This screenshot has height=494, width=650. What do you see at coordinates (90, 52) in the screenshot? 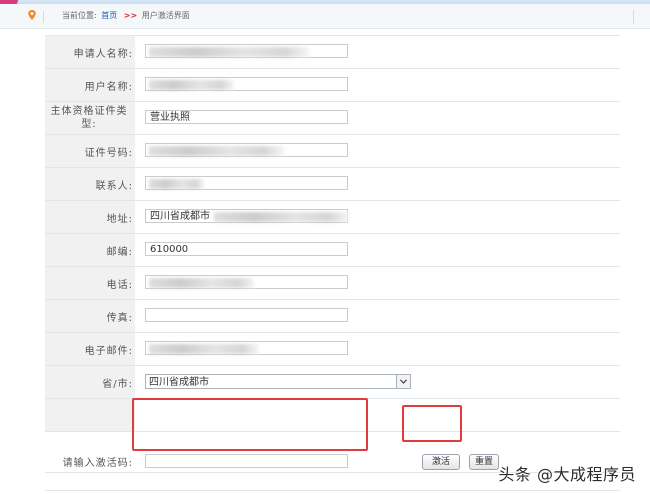
I see `form-label: 申请人名称:` at bounding box center [90, 52].